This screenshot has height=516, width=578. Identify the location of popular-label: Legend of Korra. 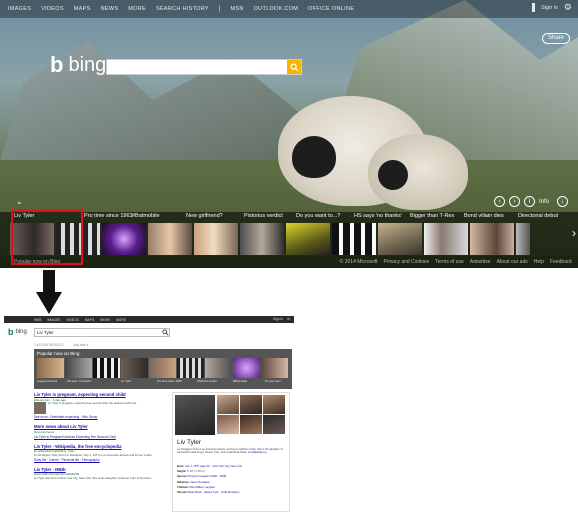
(47, 381).